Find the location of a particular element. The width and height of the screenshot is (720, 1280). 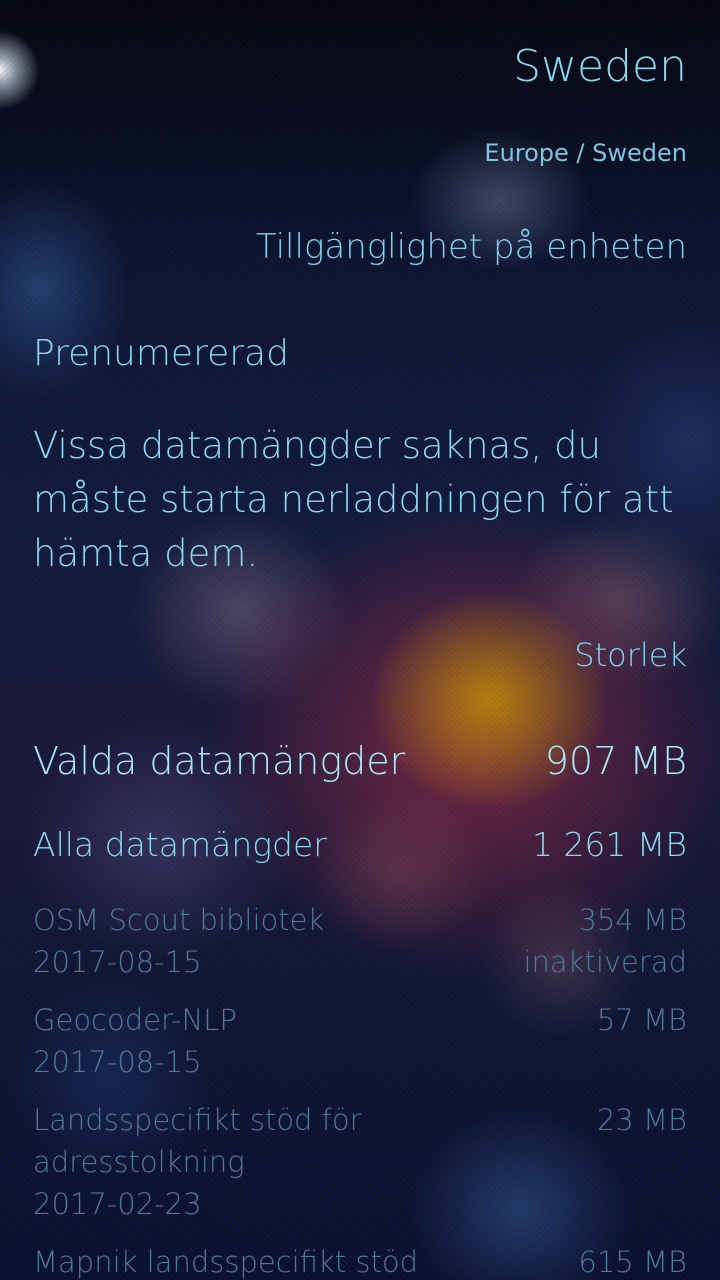

dataset-name: Mapnik landsspecifikt stöd is located at coordinates (226, 1262).